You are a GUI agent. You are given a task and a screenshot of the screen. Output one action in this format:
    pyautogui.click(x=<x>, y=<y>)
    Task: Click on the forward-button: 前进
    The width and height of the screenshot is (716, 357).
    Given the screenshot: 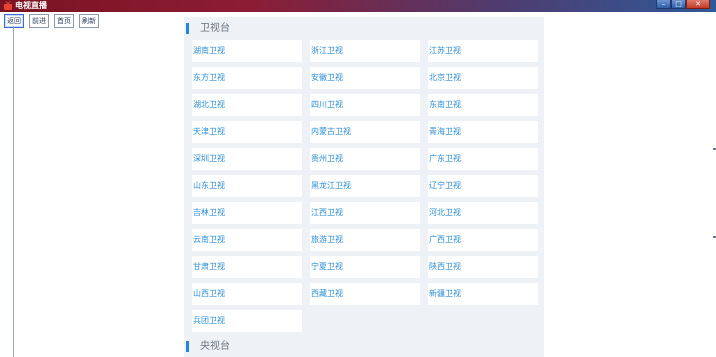 What is the action you would take?
    pyautogui.click(x=39, y=21)
    